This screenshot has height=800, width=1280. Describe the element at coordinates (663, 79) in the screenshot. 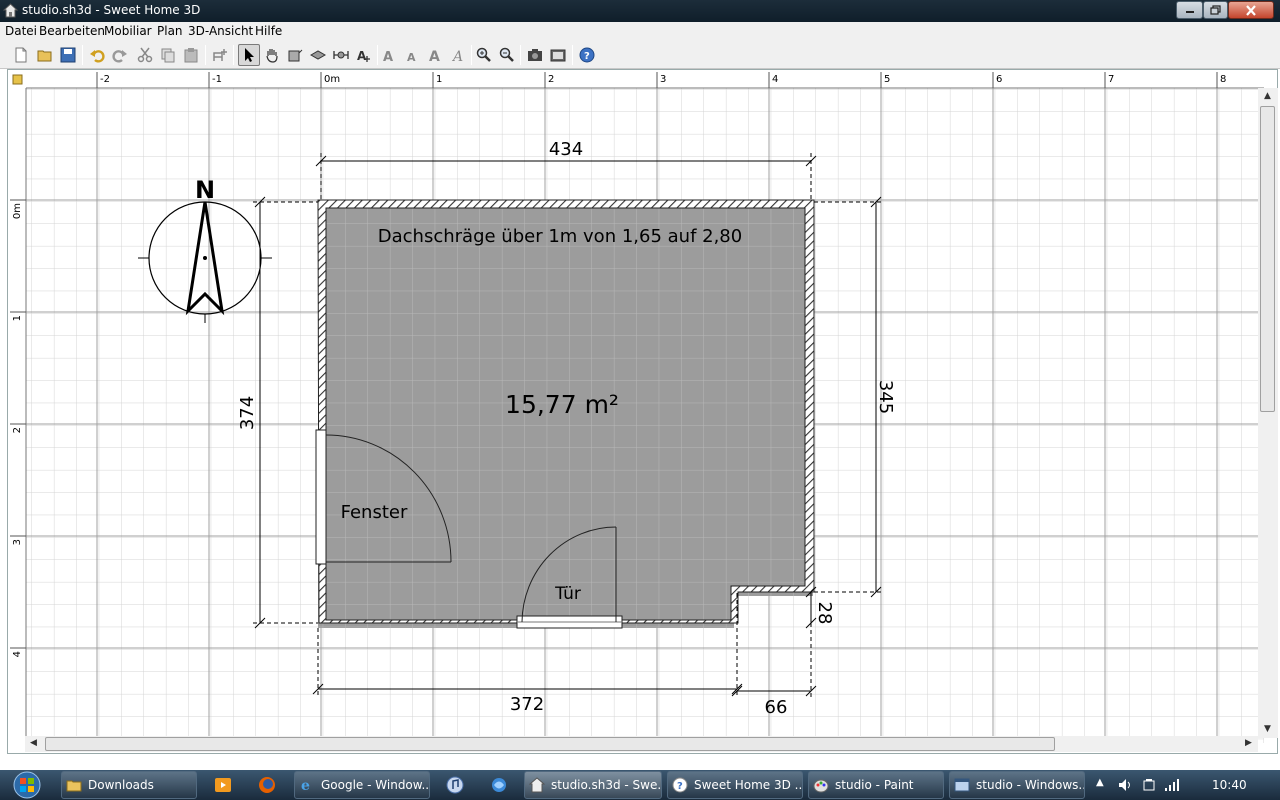

I see `ruler-top-label: 3` at that location.